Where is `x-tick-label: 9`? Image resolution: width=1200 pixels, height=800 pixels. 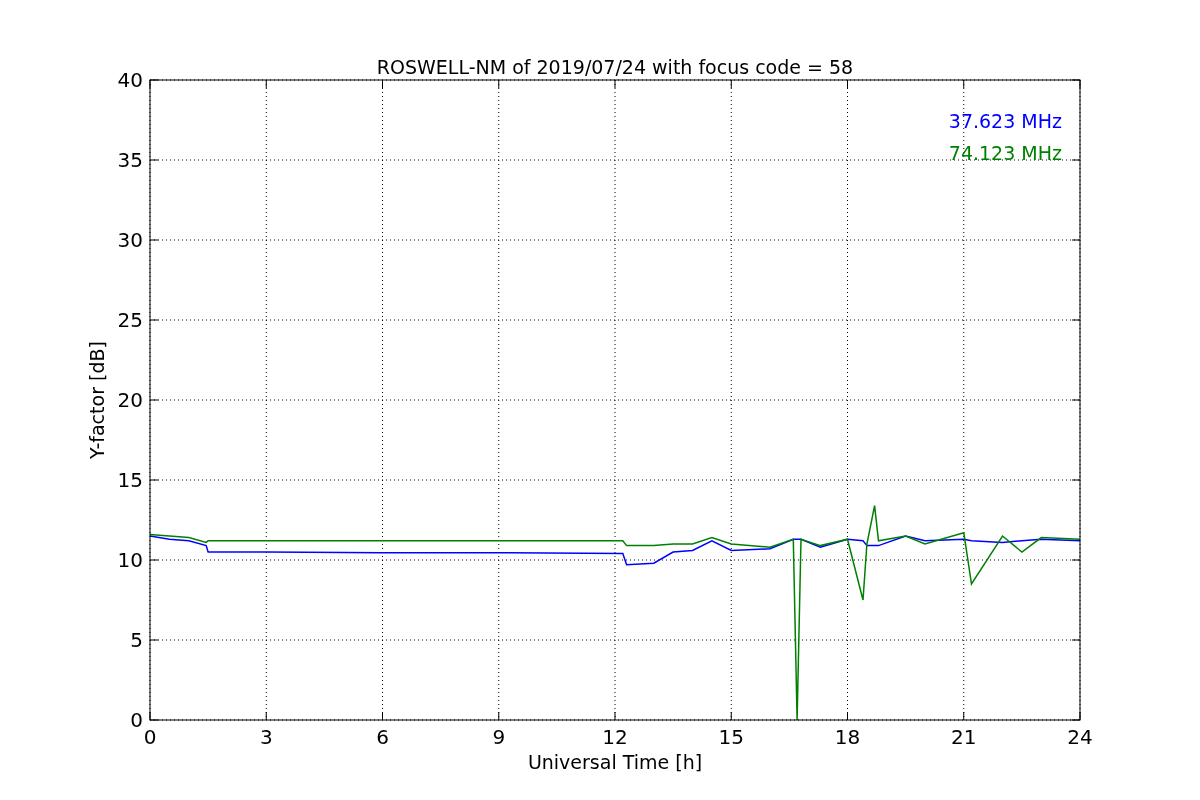 x-tick-label: 9 is located at coordinates (499, 737).